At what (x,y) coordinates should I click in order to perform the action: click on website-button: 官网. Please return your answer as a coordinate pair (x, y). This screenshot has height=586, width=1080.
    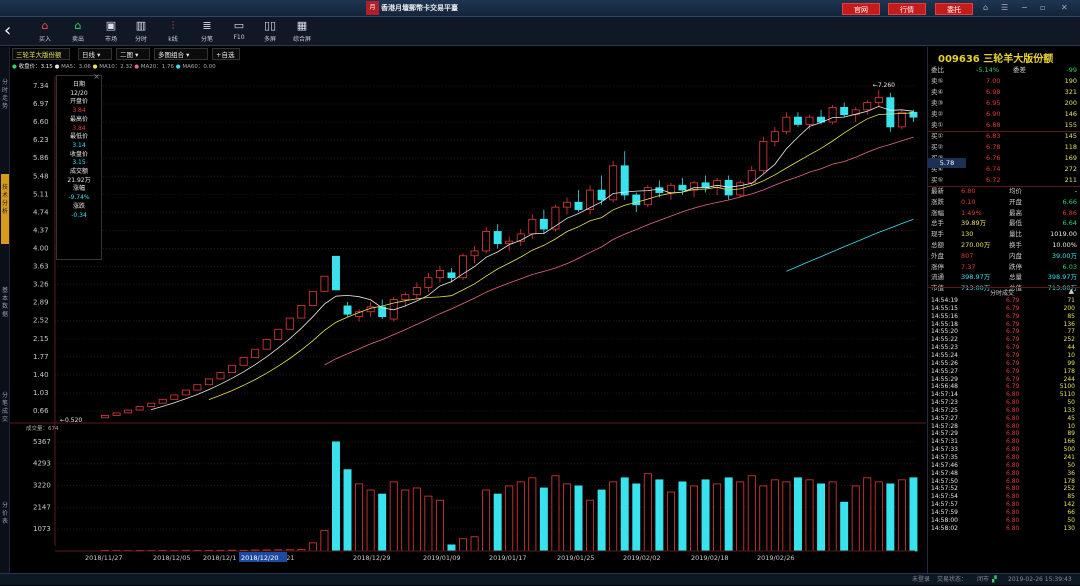
    Looking at the image, I should click on (861, 9).